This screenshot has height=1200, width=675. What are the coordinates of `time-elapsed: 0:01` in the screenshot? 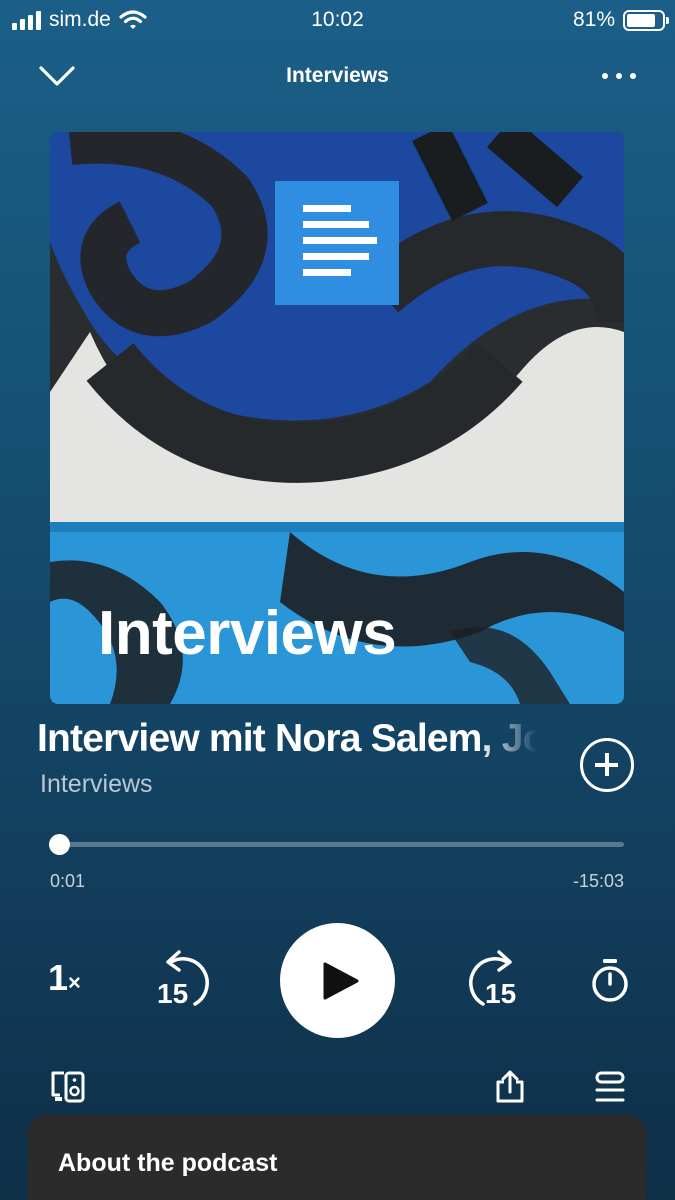 It's located at (68, 881).